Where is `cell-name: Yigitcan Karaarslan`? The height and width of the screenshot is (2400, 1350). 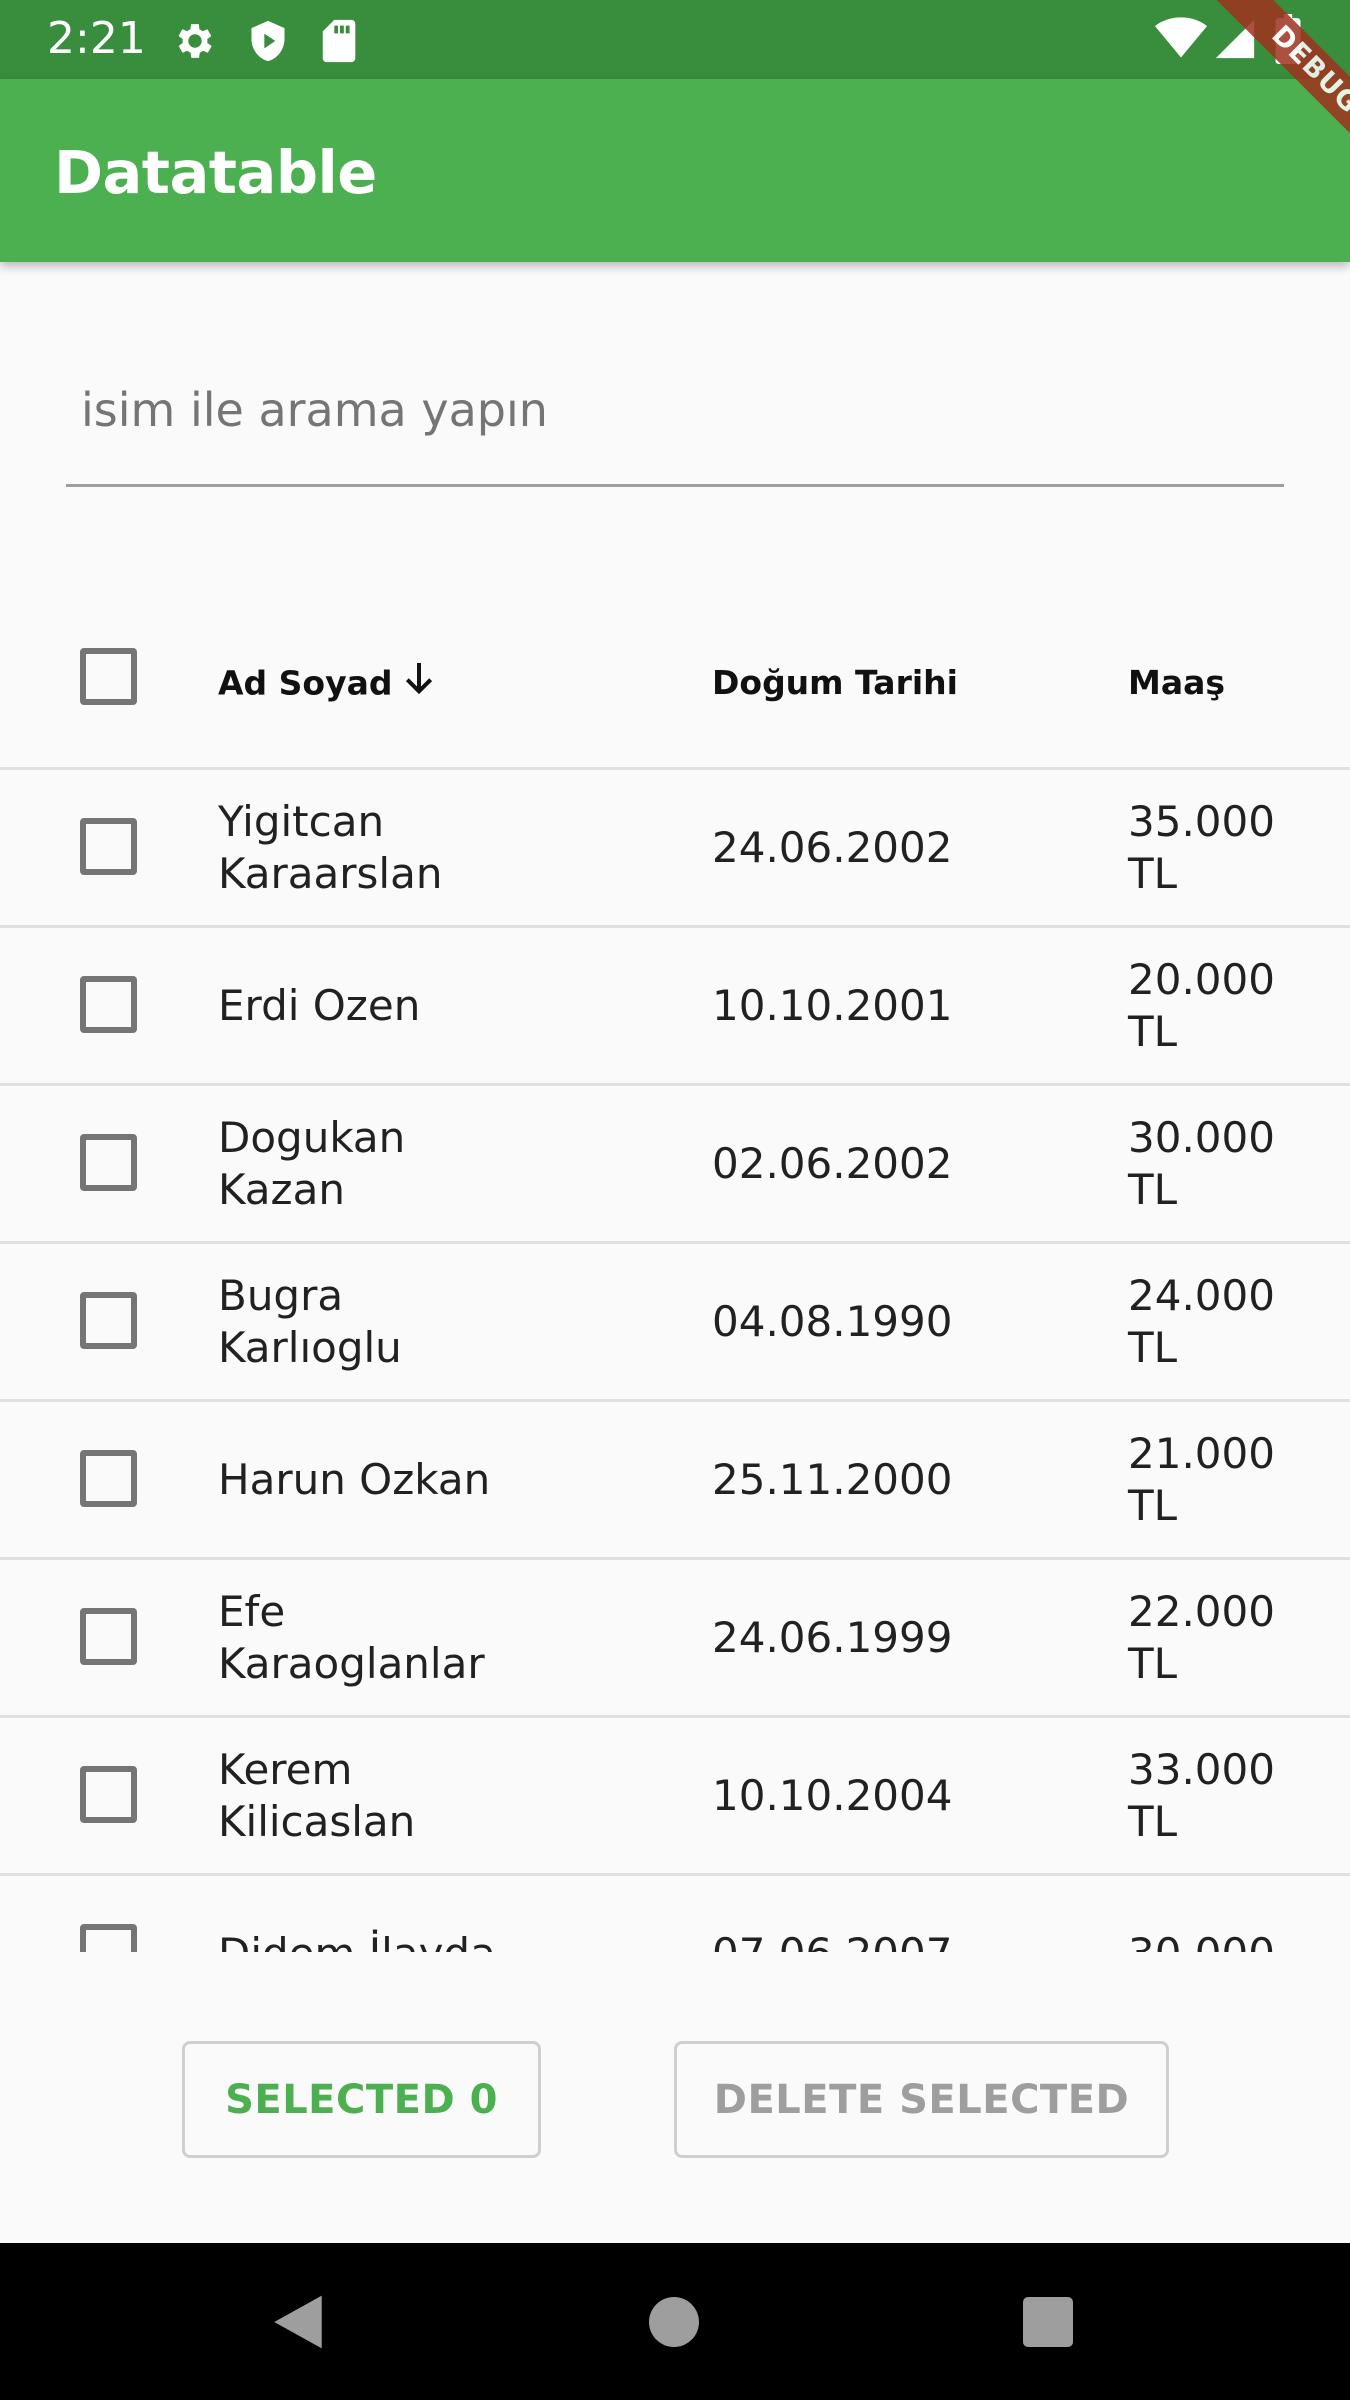 cell-name: Yigitcan Karaarslan is located at coordinates (433, 848).